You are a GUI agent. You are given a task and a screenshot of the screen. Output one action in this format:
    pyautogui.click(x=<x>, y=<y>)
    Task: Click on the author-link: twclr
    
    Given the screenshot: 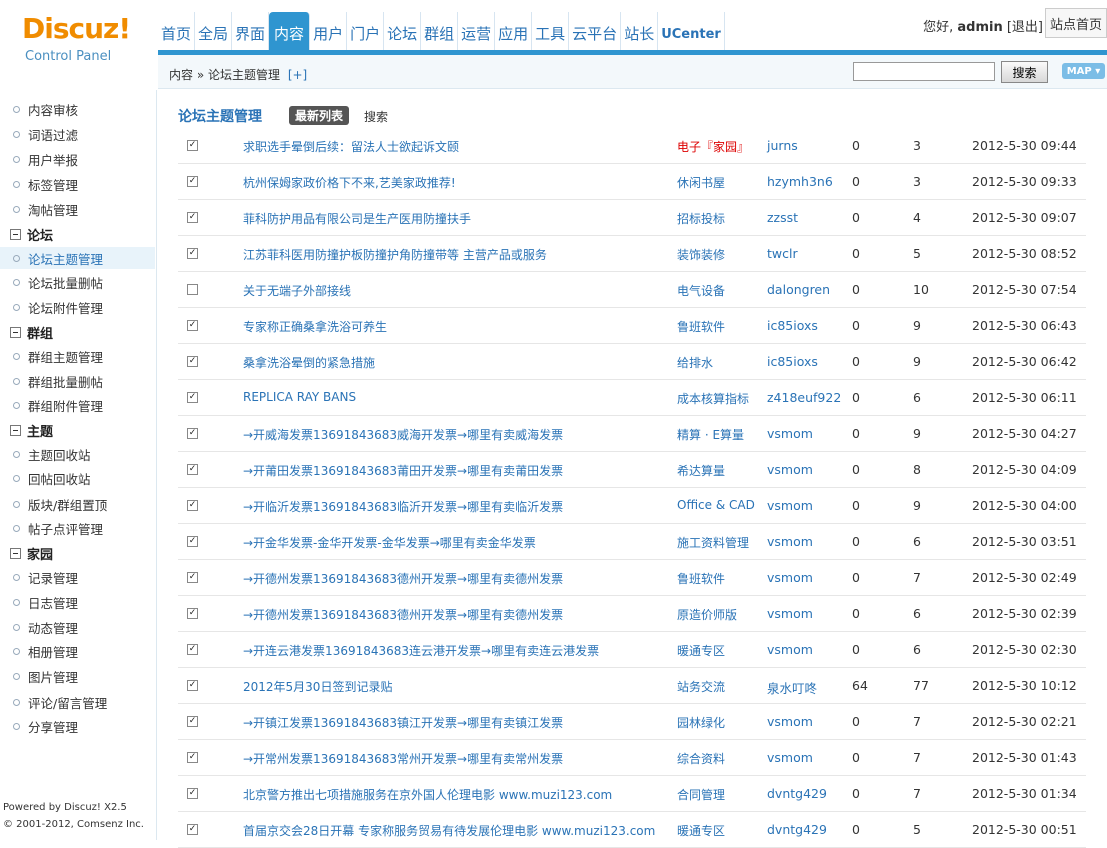 What is the action you would take?
    pyautogui.click(x=782, y=253)
    